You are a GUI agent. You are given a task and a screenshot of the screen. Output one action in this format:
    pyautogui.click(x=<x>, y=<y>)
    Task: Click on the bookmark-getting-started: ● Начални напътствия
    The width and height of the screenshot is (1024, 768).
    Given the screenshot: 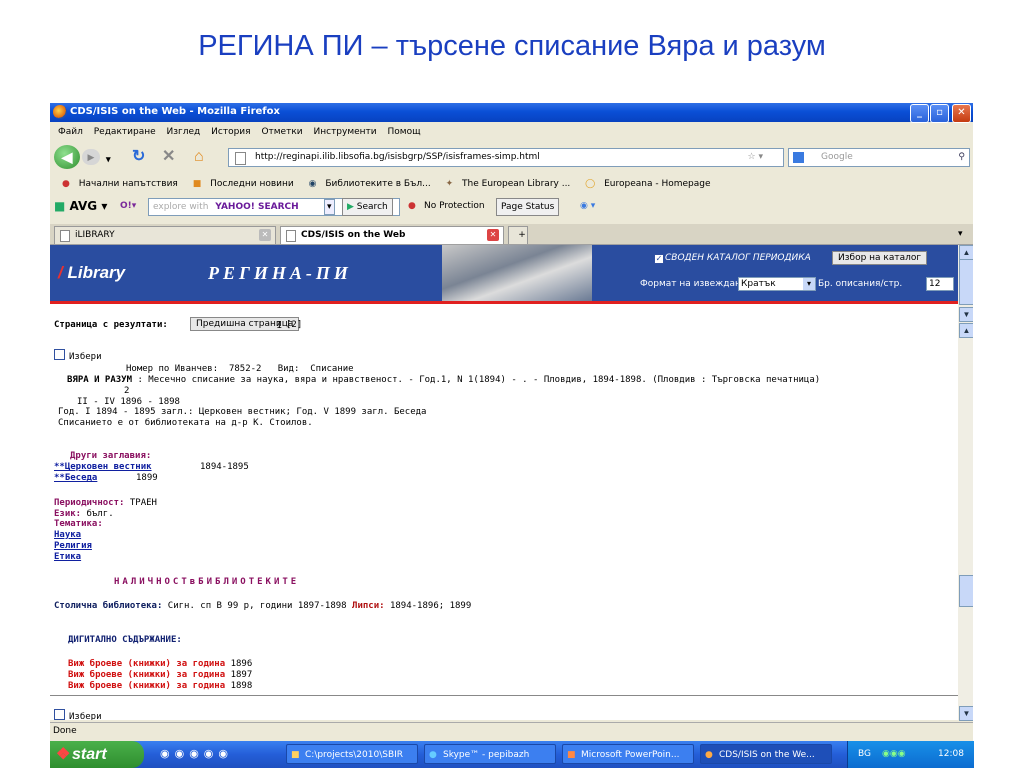 What is the action you would take?
    pyautogui.click(x=117, y=184)
    